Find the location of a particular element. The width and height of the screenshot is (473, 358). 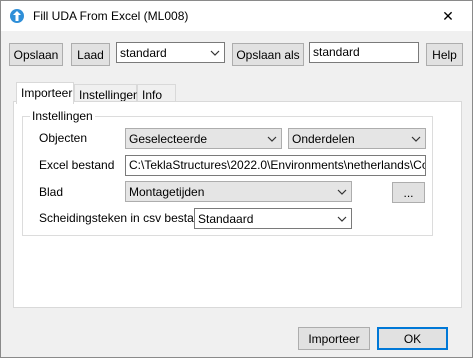

close-icon: ✕ is located at coordinates (448, 15).